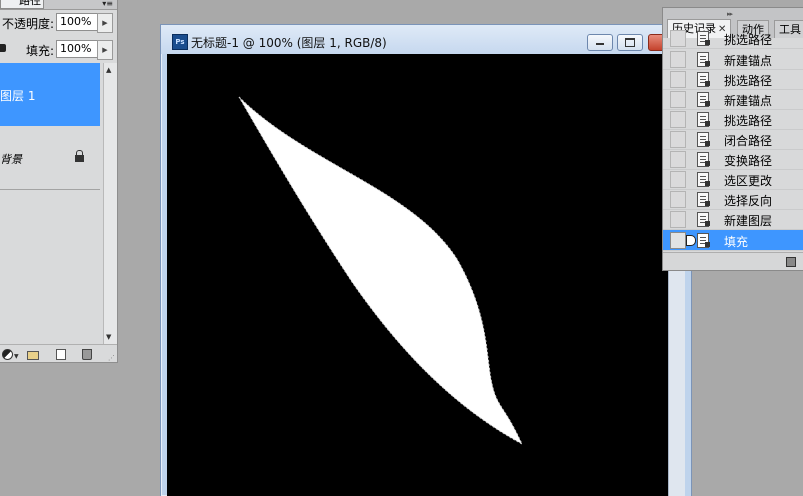 This screenshot has width=803, height=496. Describe the element at coordinates (736, 242) in the screenshot. I see `history-item-label: 填充` at that location.